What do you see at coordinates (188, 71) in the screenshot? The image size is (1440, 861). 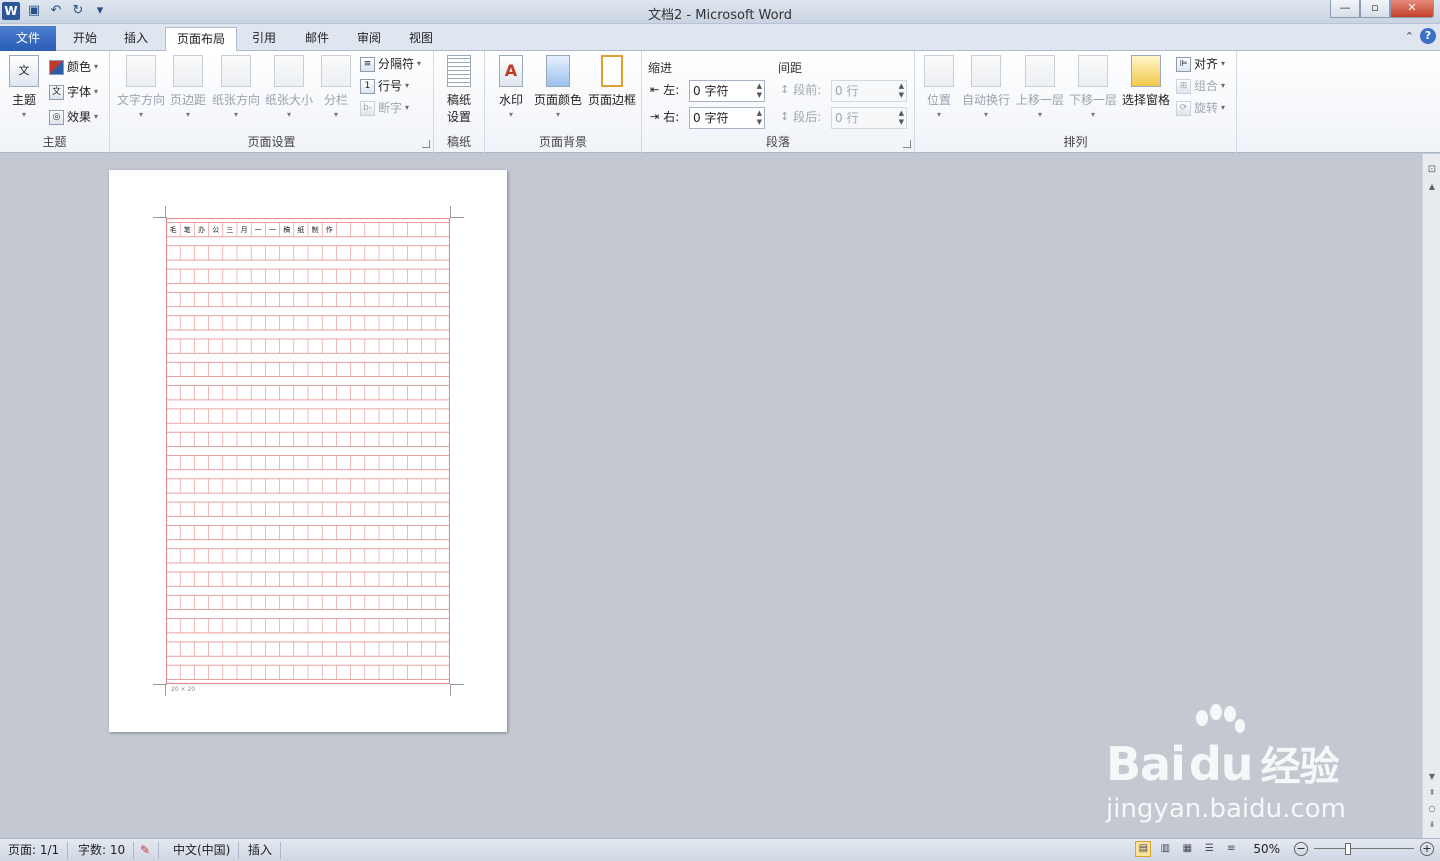 I see `margins-icon` at bounding box center [188, 71].